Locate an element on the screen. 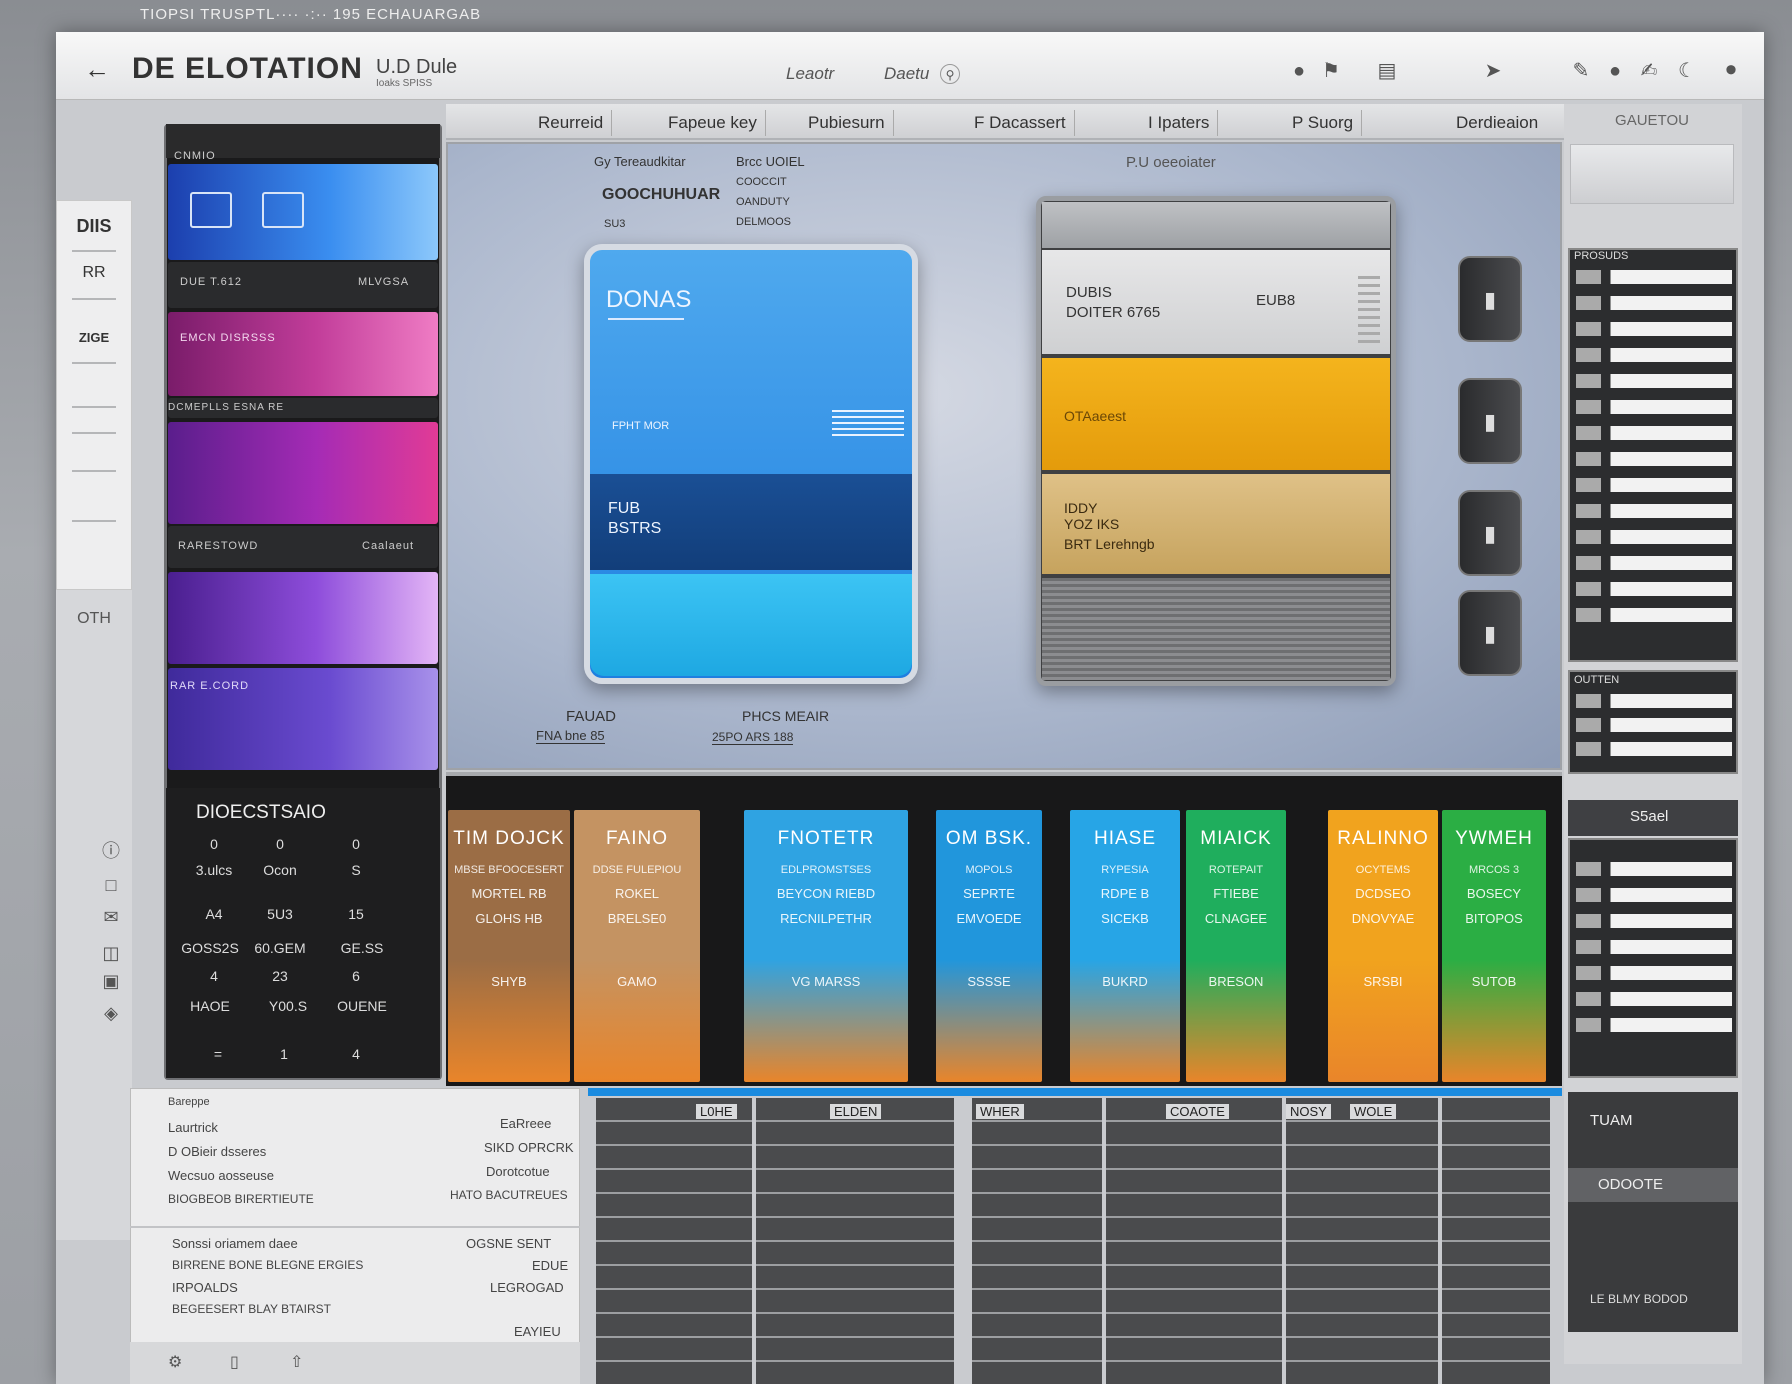 The width and height of the screenshot is (1792, 1384). tab-2: Fapeue key is located at coordinates (713, 123).